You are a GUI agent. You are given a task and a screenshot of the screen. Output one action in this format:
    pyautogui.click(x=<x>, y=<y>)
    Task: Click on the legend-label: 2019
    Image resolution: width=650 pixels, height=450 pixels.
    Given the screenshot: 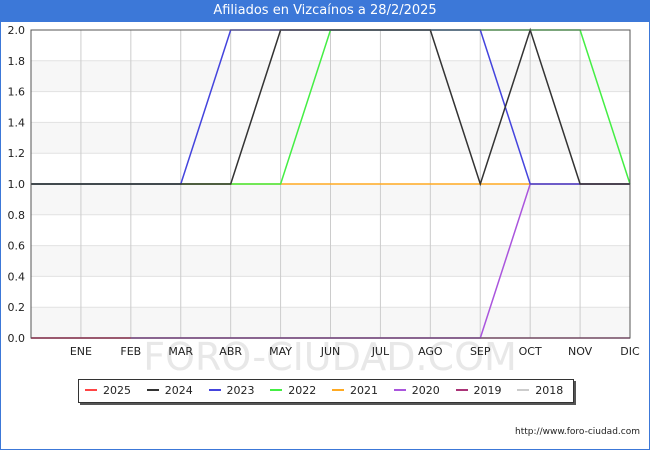 What is the action you would take?
    pyautogui.click(x=487, y=390)
    